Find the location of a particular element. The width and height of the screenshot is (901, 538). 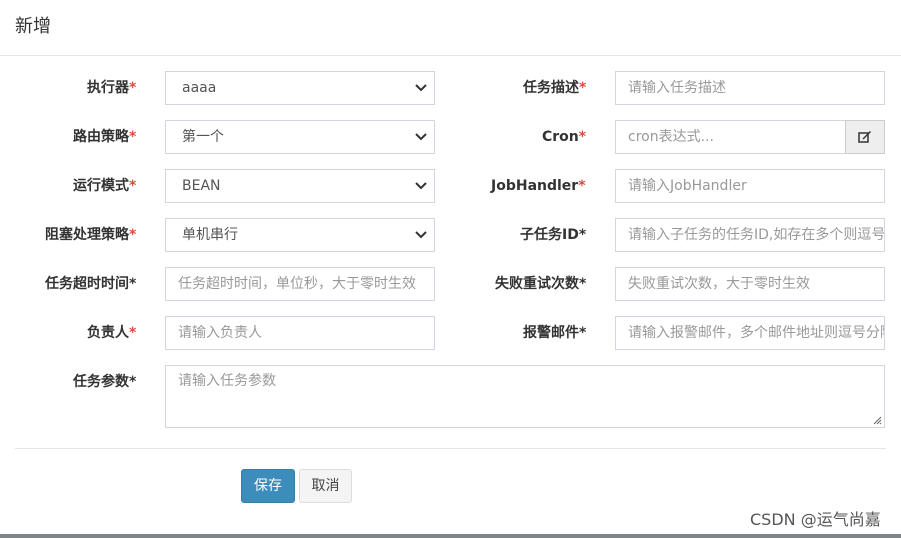

block-strategy-select-value: 单机串行 is located at coordinates (210, 235).